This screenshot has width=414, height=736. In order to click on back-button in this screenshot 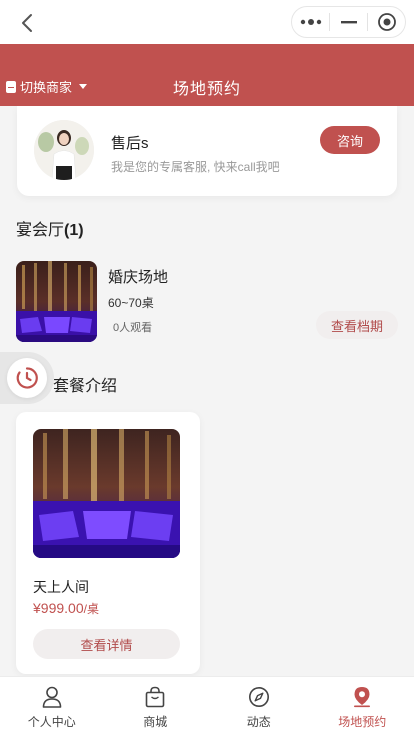, I will do `click(27, 23)`.